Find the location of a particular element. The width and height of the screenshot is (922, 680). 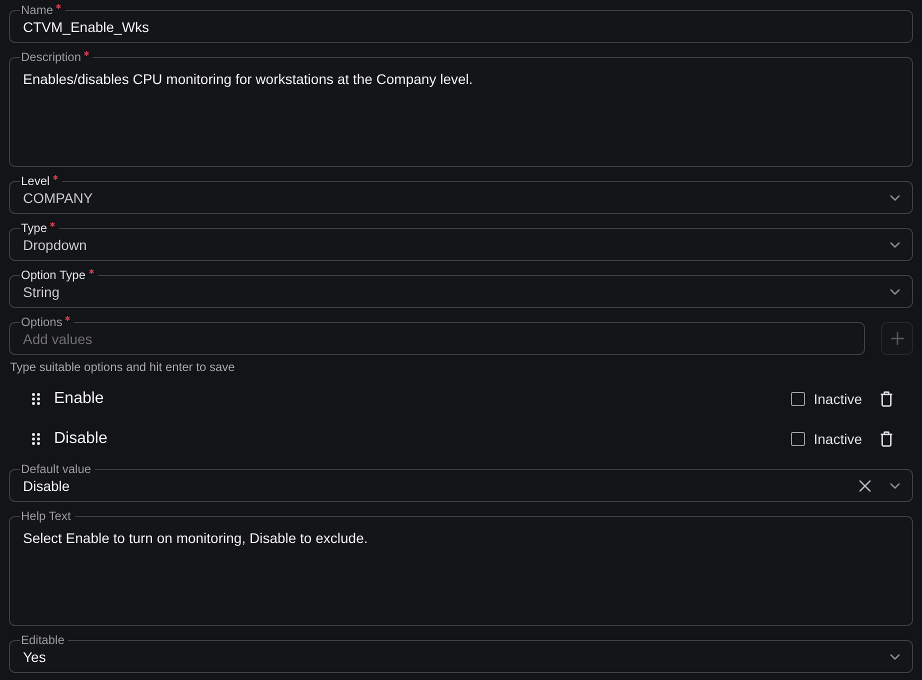

field-label: Name is located at coordinates (37, 10).